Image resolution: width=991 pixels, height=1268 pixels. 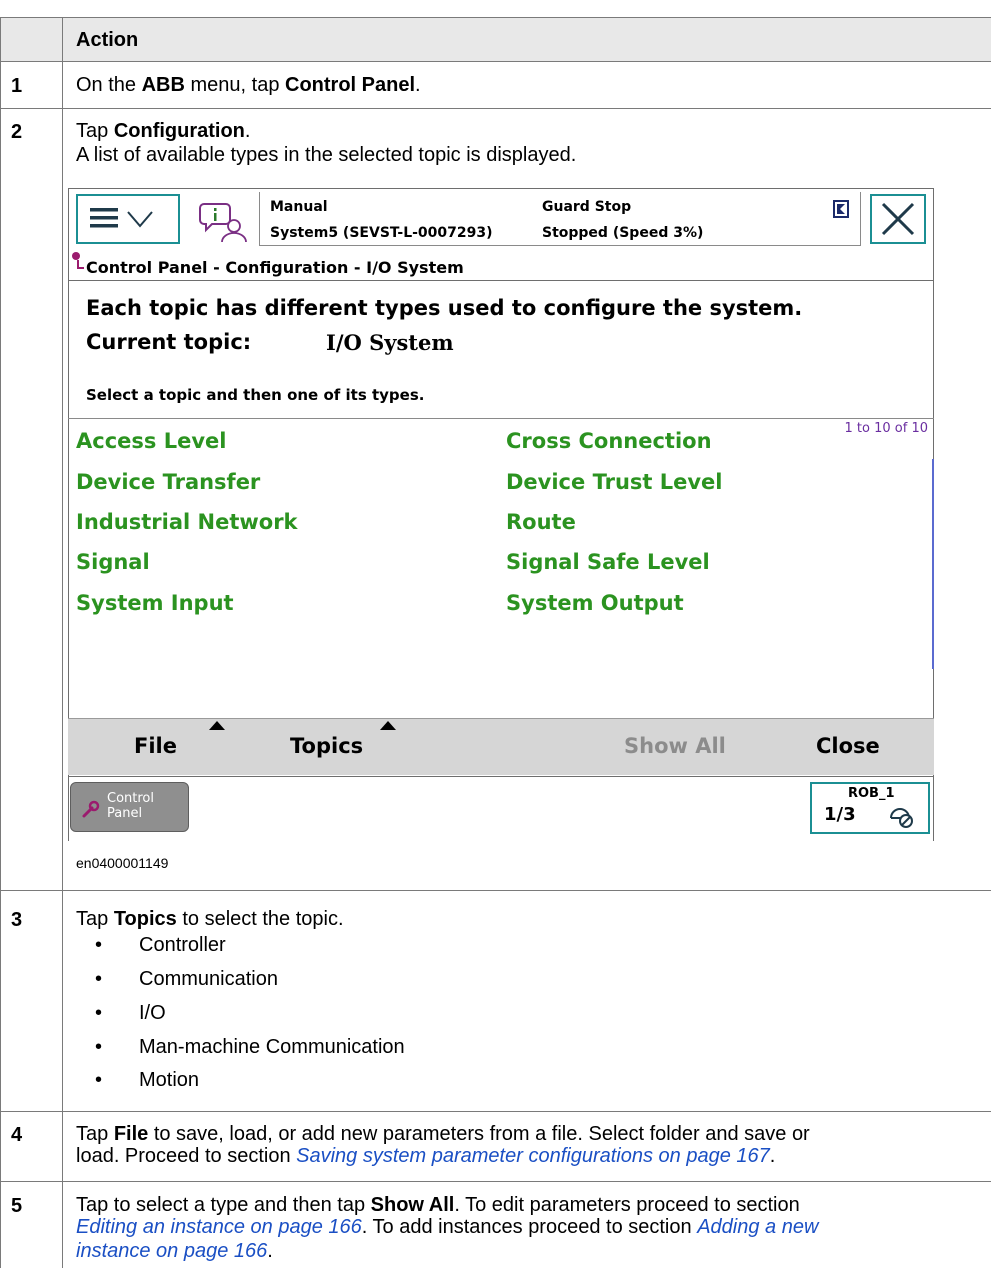 What do you see at coordinates (381, 233) in the screenshot?
I see `system-name: System5 (SEVST-L-0007293)` at bounding box center [381, 233].